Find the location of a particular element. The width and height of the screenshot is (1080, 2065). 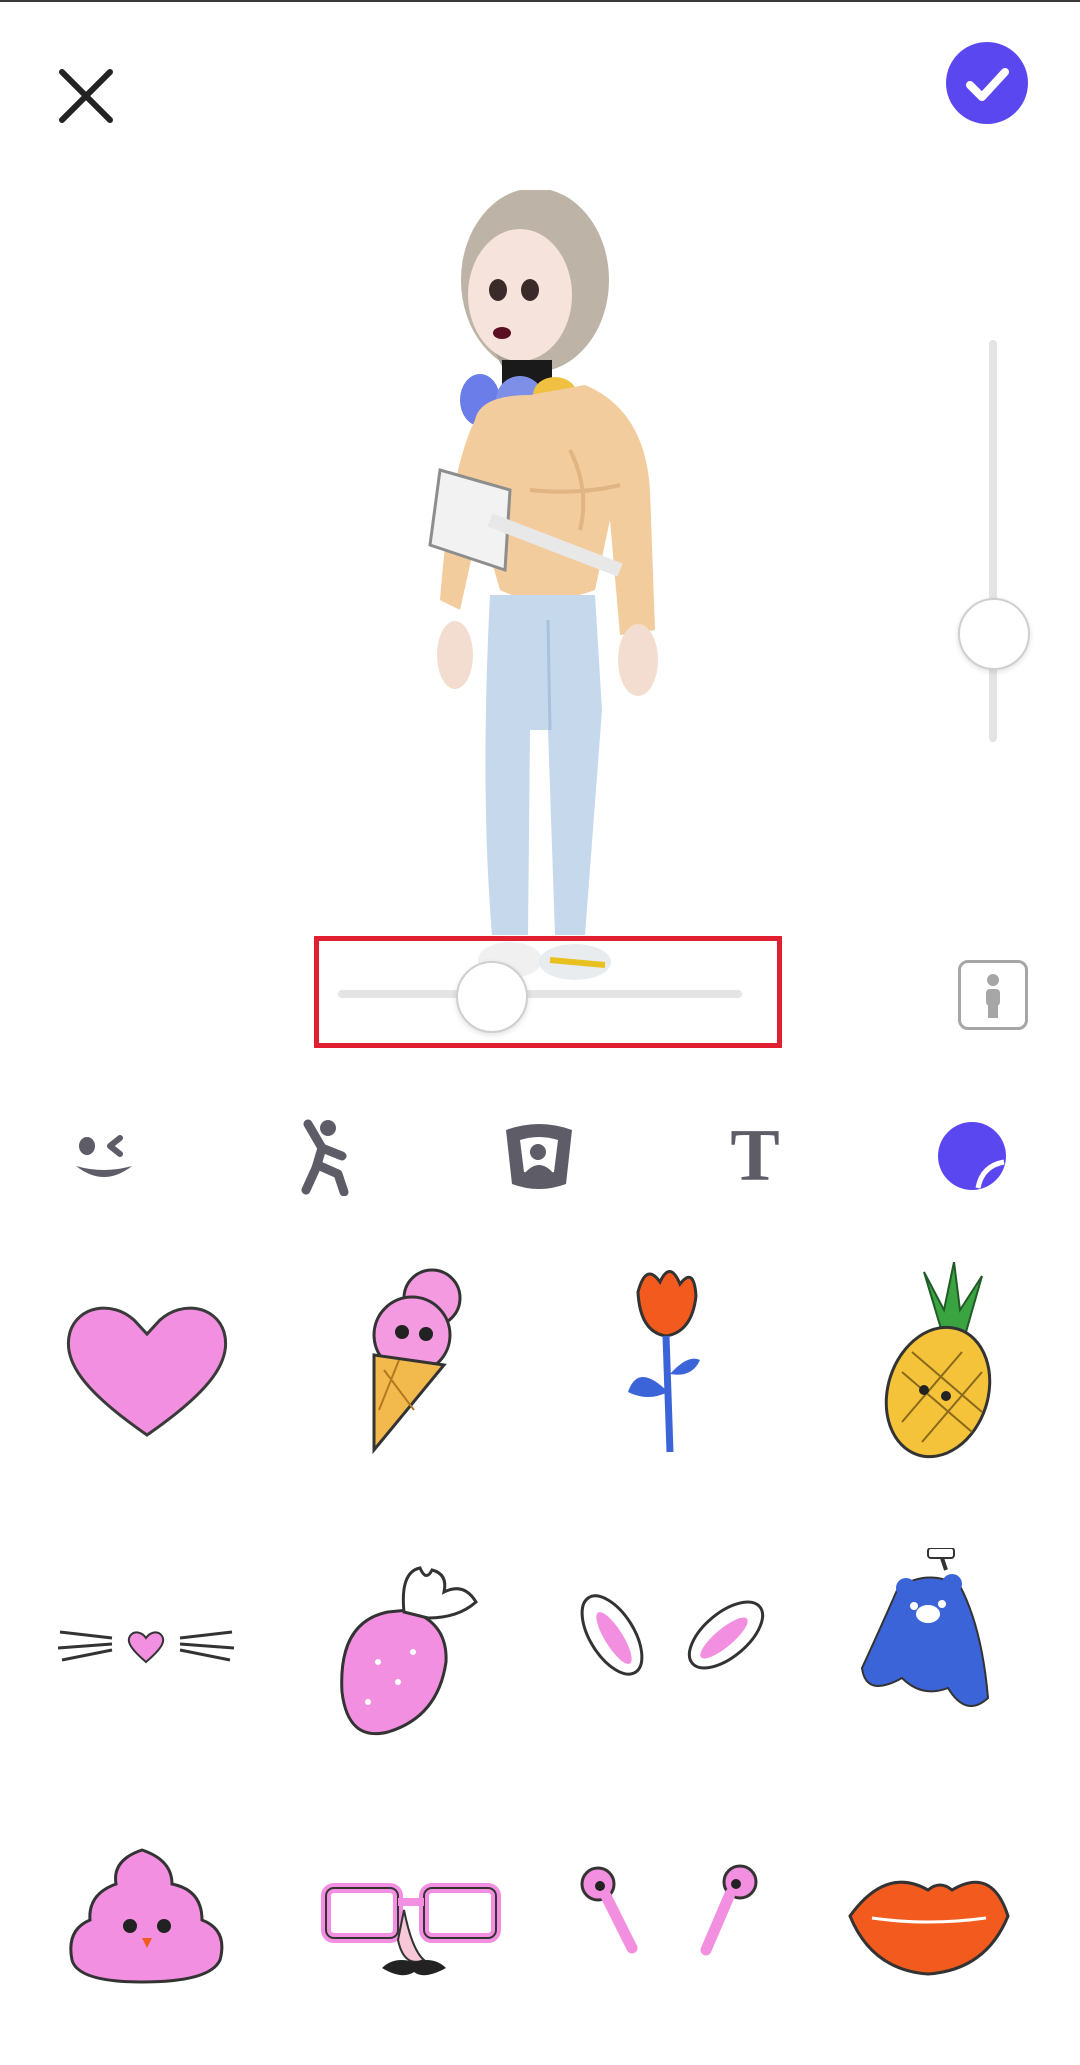

tab-pose is located at coordinates (325, 1156).